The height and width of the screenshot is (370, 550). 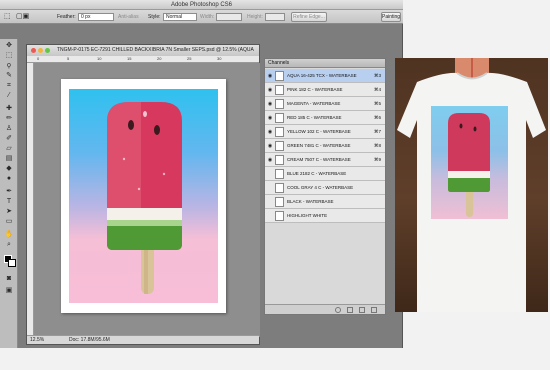 What do you see at coordinates (9, 212) in the screenshot?
I see `path-select-icon: ➤` at bounding box center [9, 212].